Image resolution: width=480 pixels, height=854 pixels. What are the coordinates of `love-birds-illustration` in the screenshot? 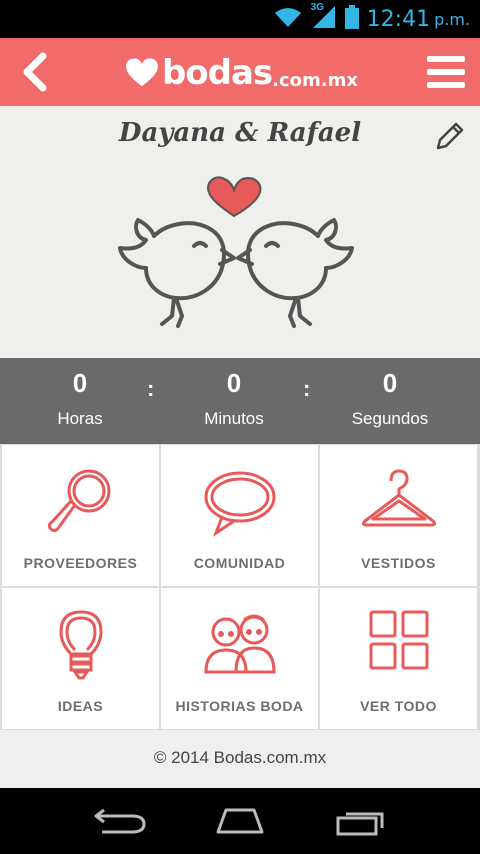 It's located at (236, 252).